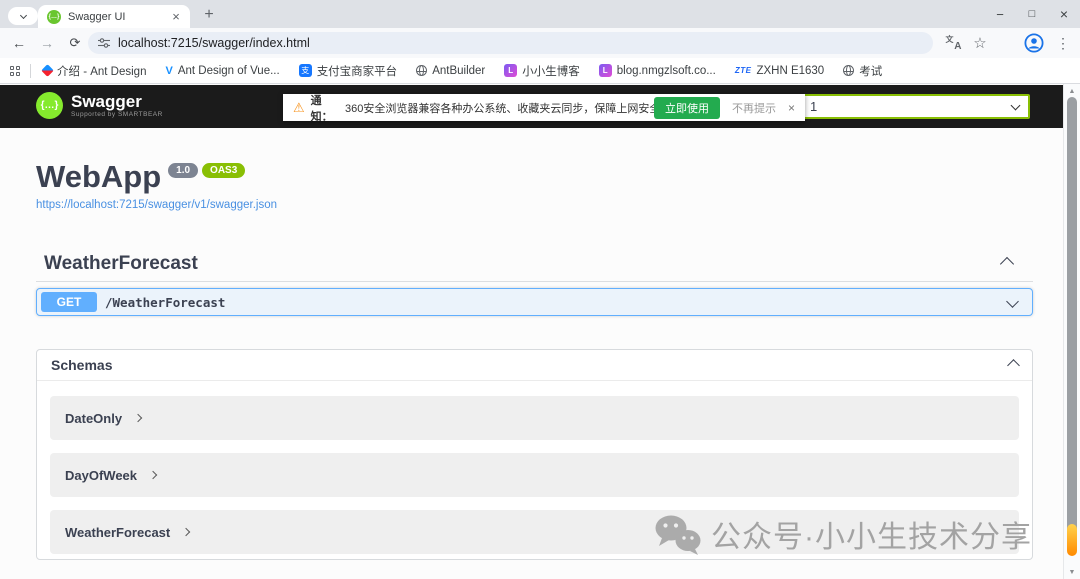  I want to click on refresh-button: ⟳, so click(75, 43).